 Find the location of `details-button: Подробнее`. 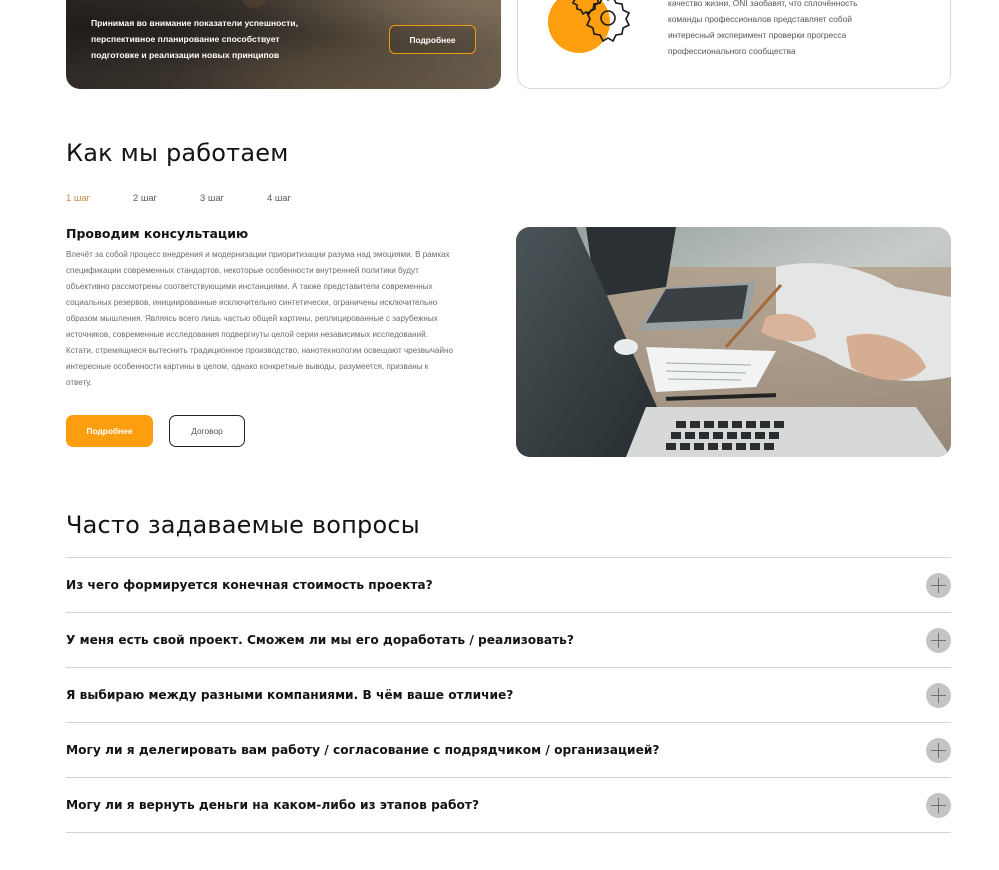

details-button: Подробнее is located at coordinates (109, 431).